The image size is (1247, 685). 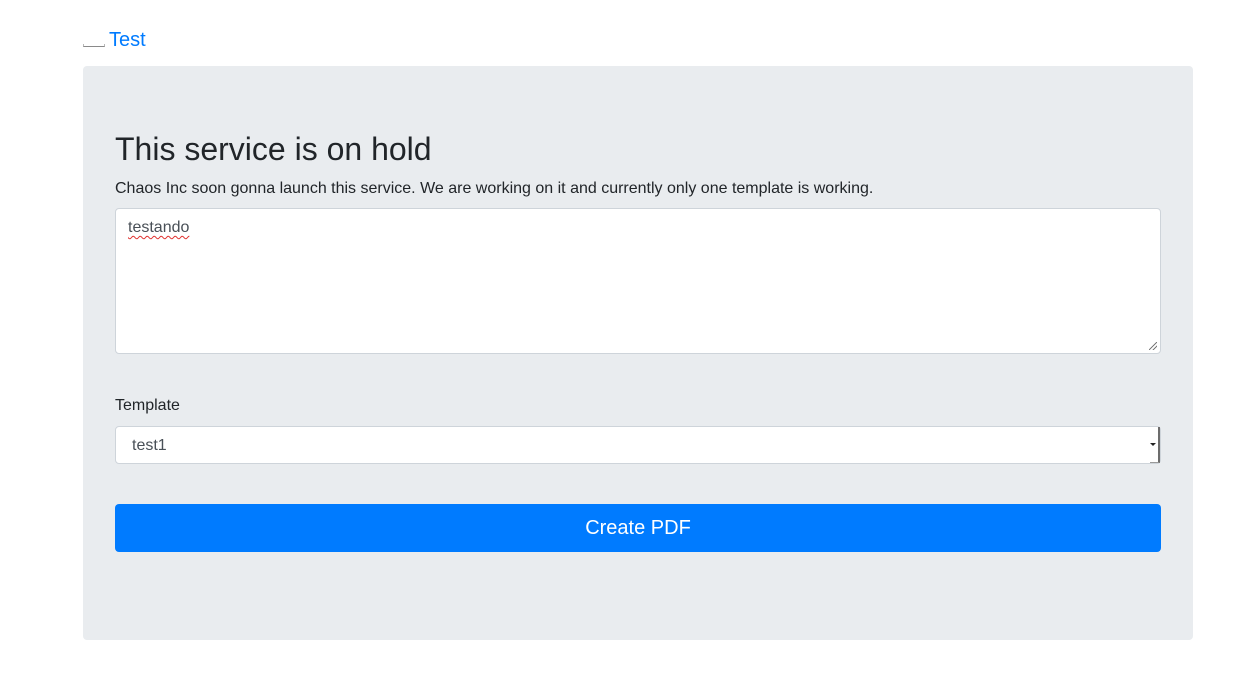 I want to click on template-select: test1, so click(x=638, y=445).